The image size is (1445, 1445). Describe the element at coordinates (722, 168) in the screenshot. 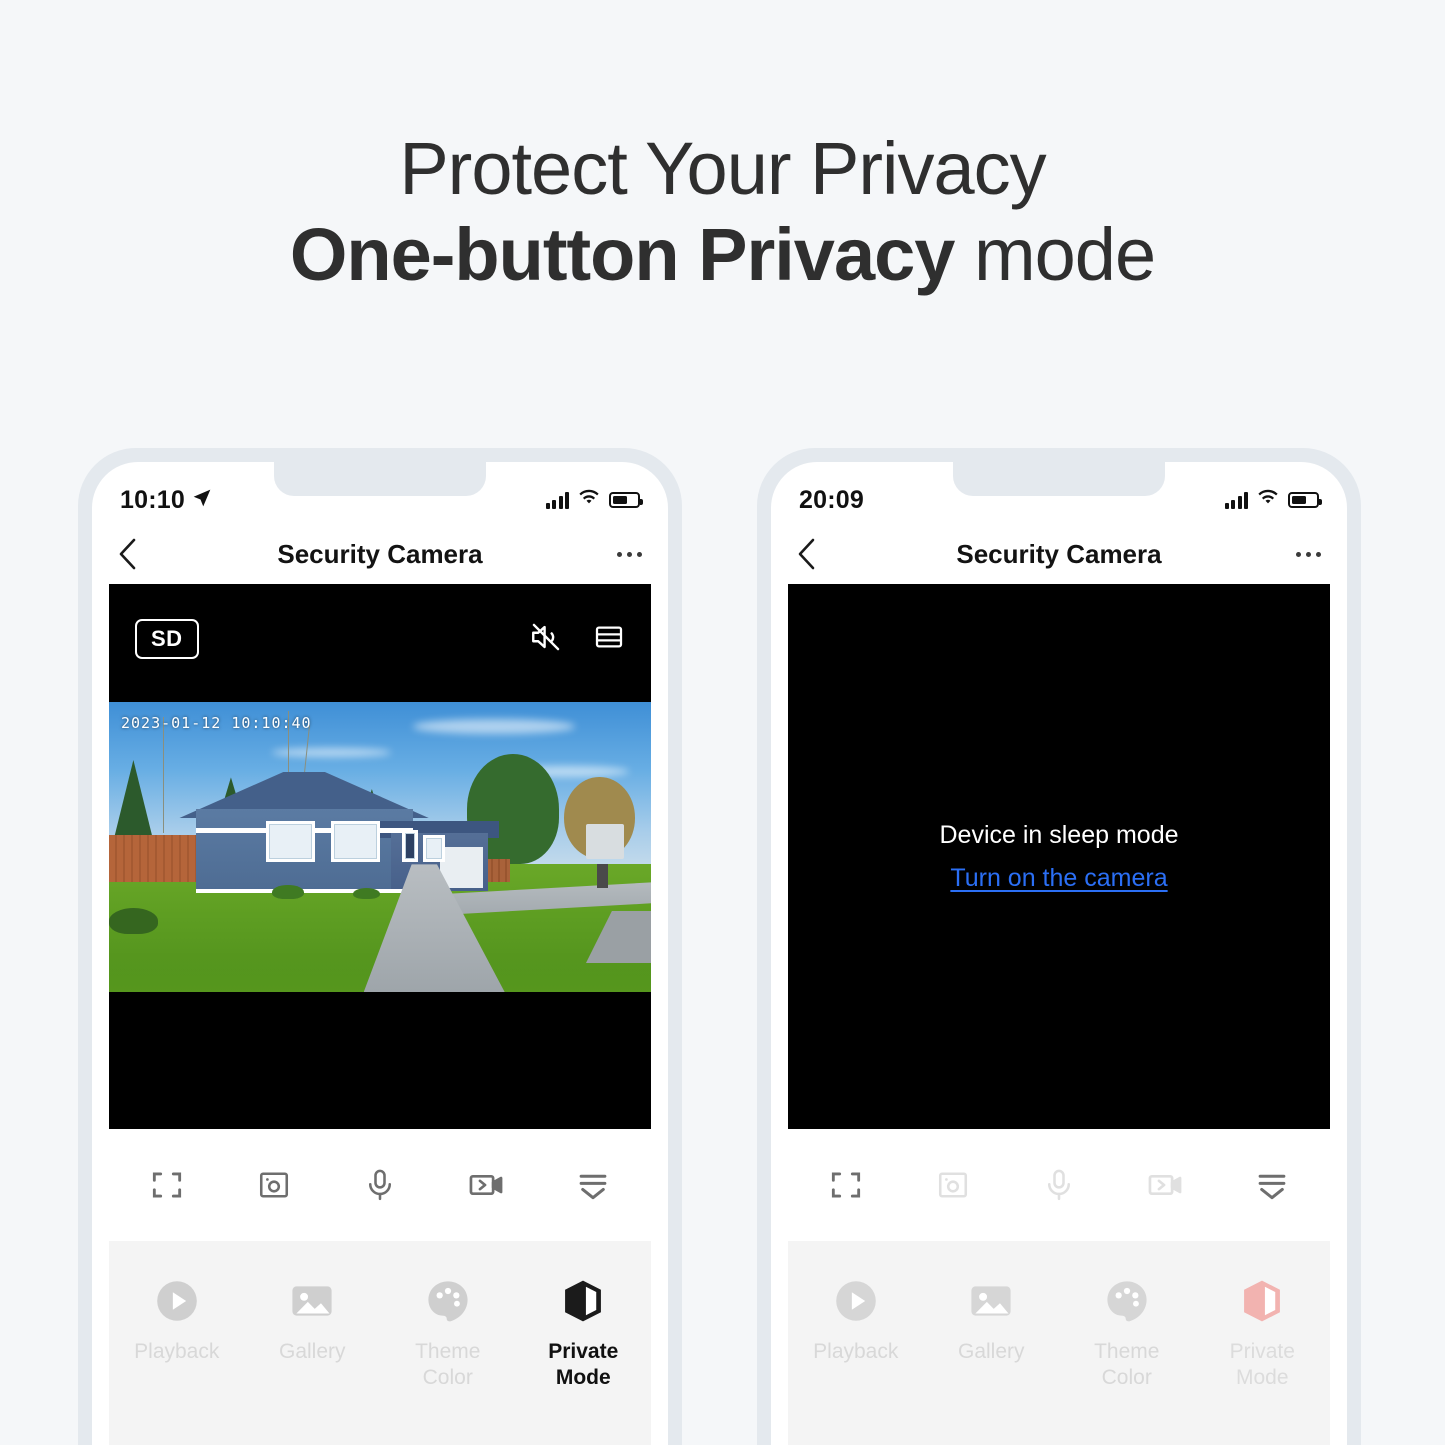

I see `headline-line-1: Protect Your Privacy` at that location.